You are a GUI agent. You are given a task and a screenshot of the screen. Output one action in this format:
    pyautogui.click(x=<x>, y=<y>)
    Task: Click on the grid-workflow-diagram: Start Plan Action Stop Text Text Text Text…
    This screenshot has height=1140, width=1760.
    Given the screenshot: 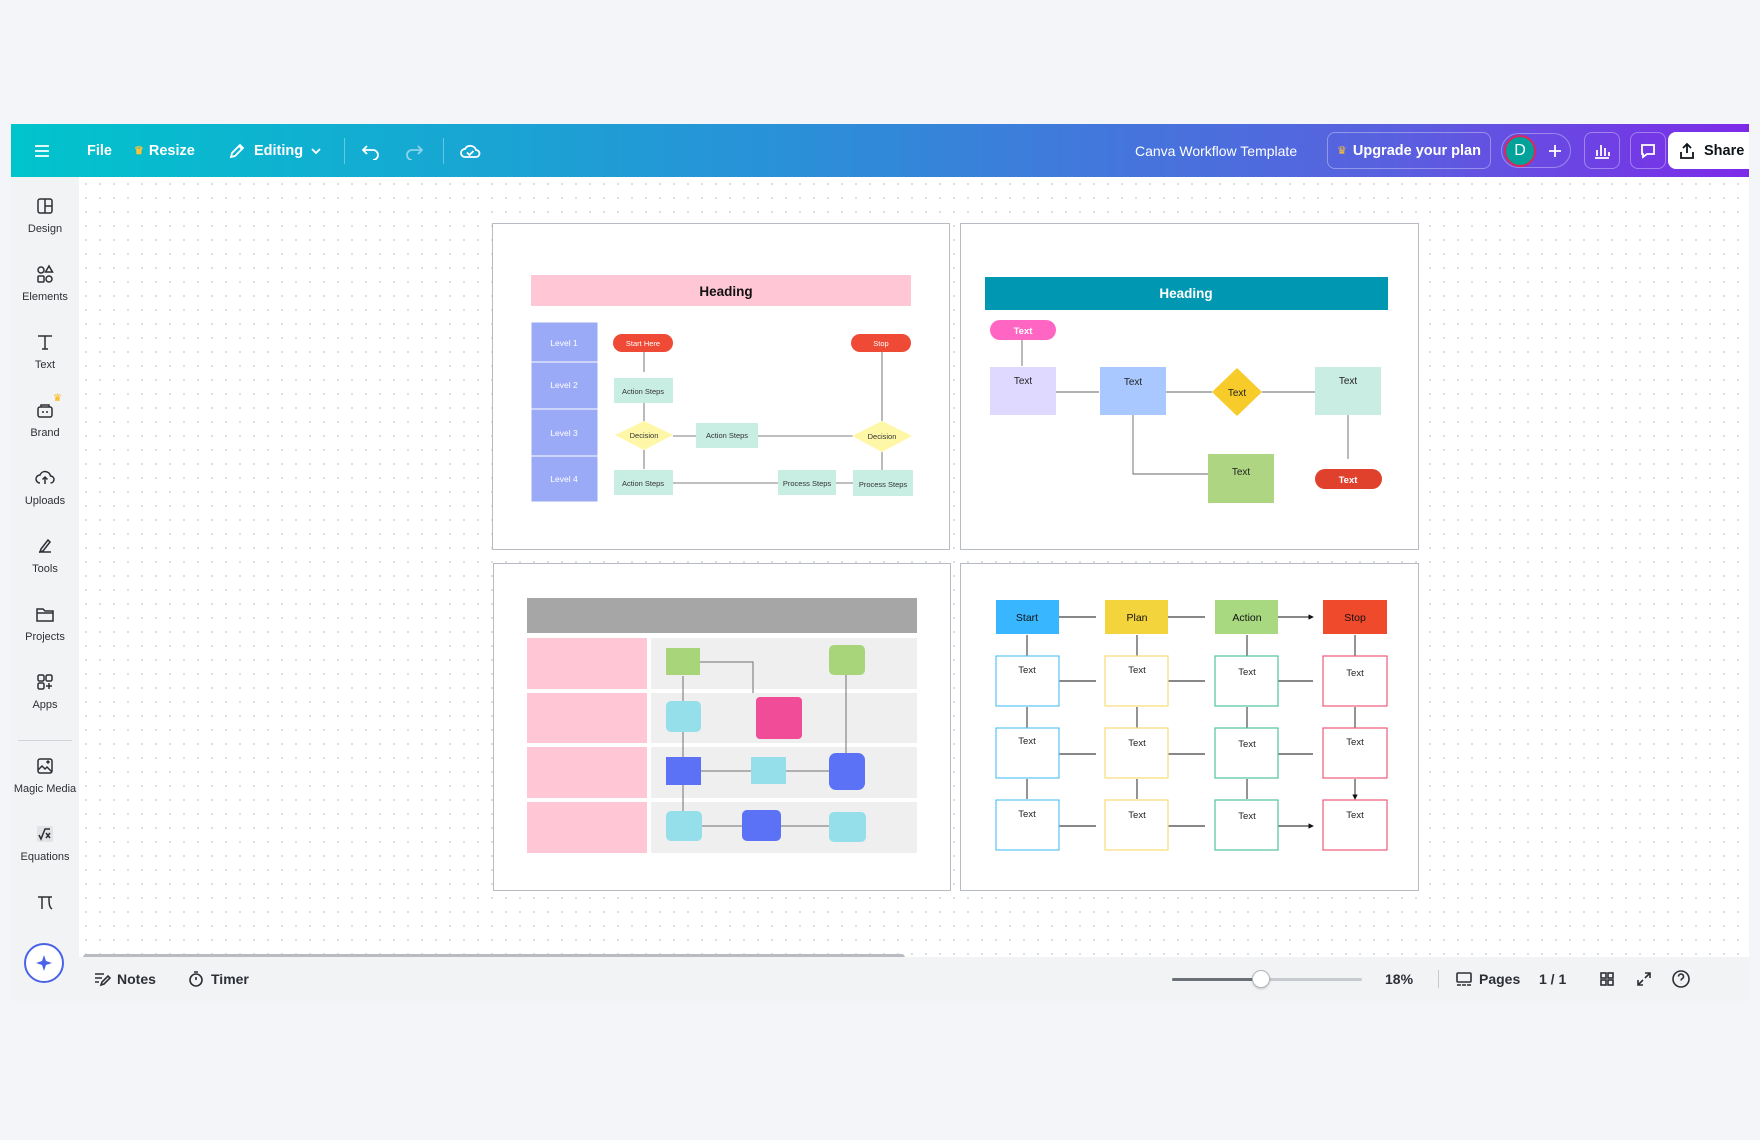 What is the action you would take?
    pyautogui.click(x=1191, y=725)
    